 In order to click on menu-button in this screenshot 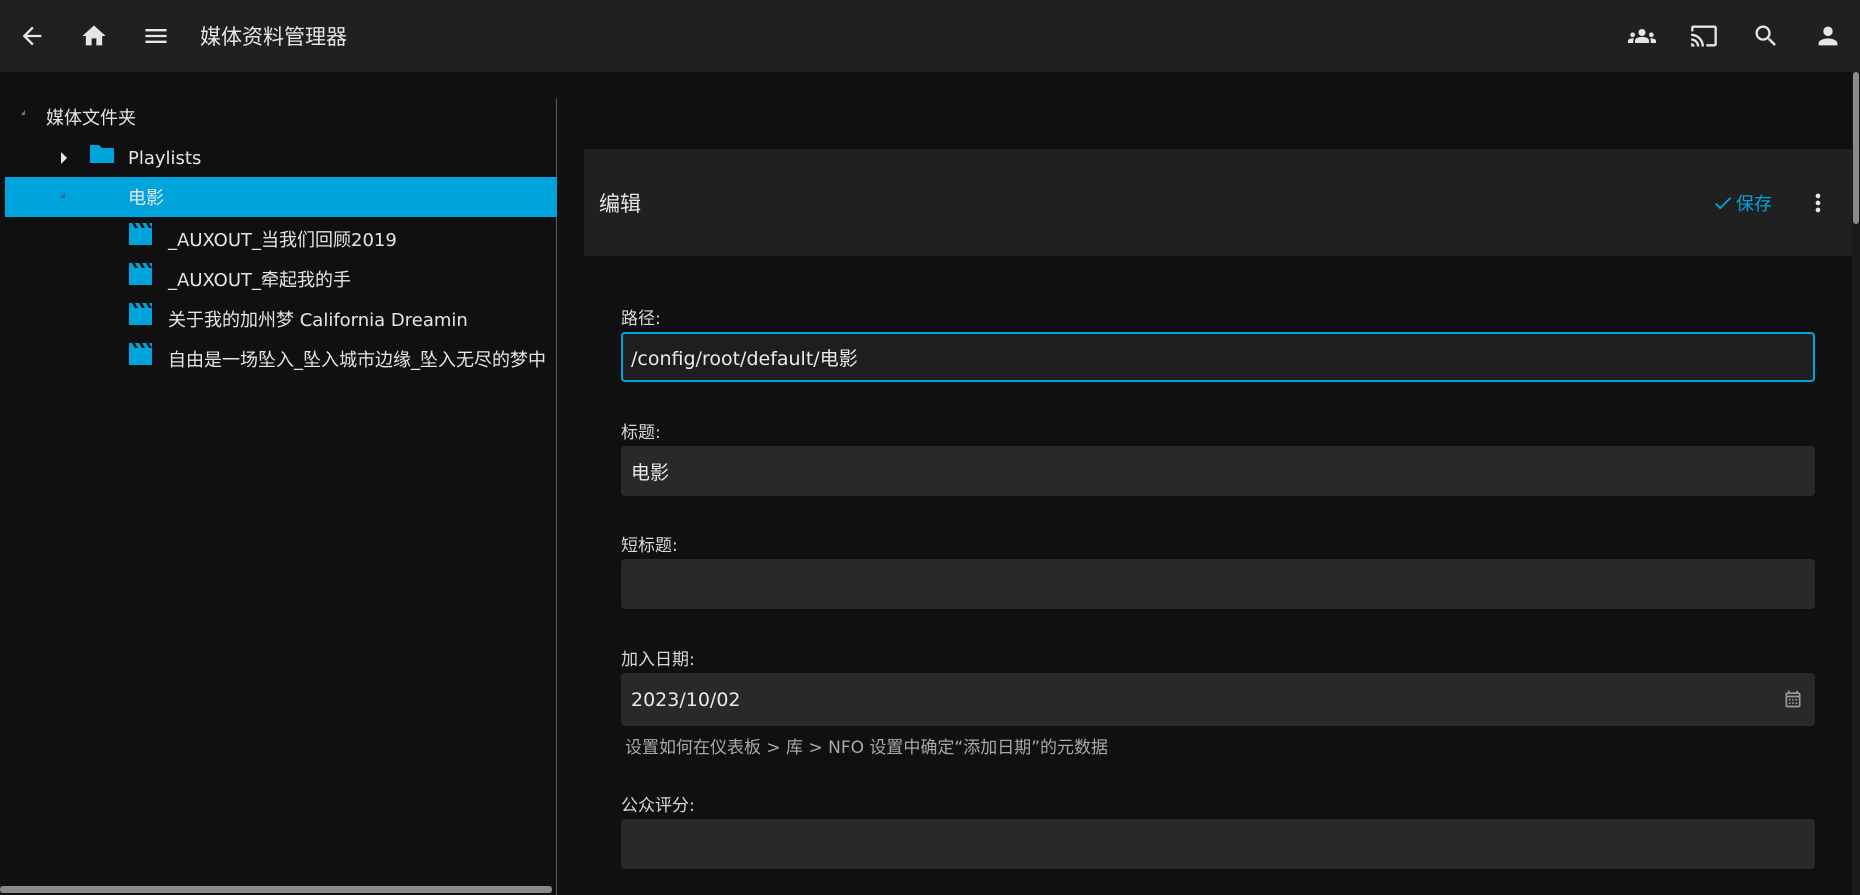, I will do `click(156, 36)`.